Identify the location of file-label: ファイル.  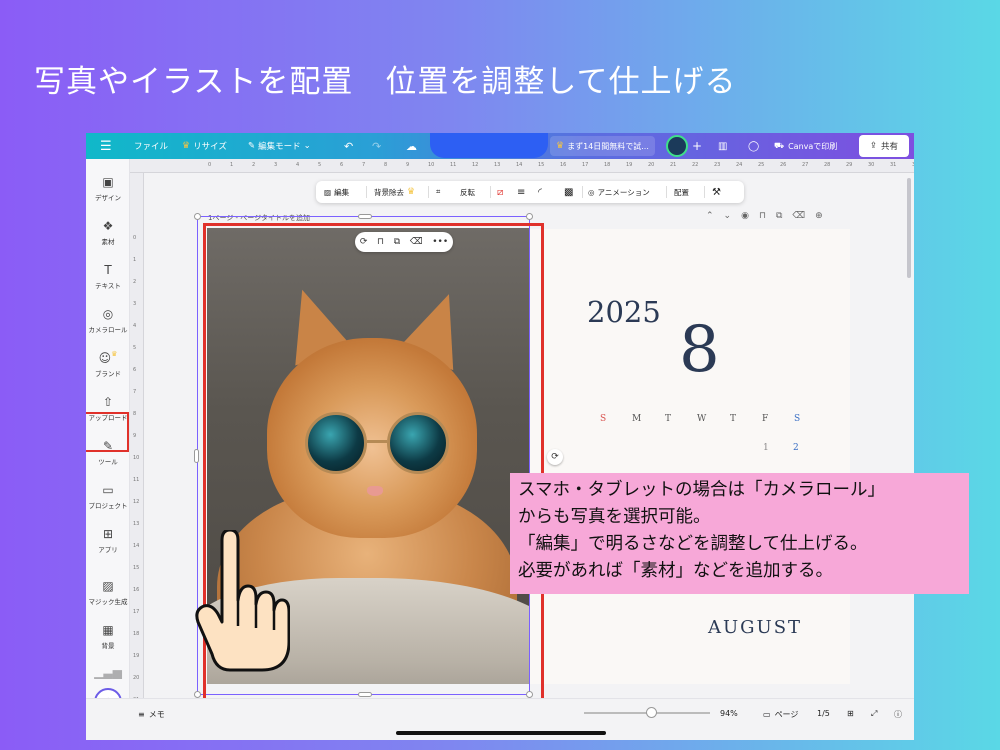
(151, 147).